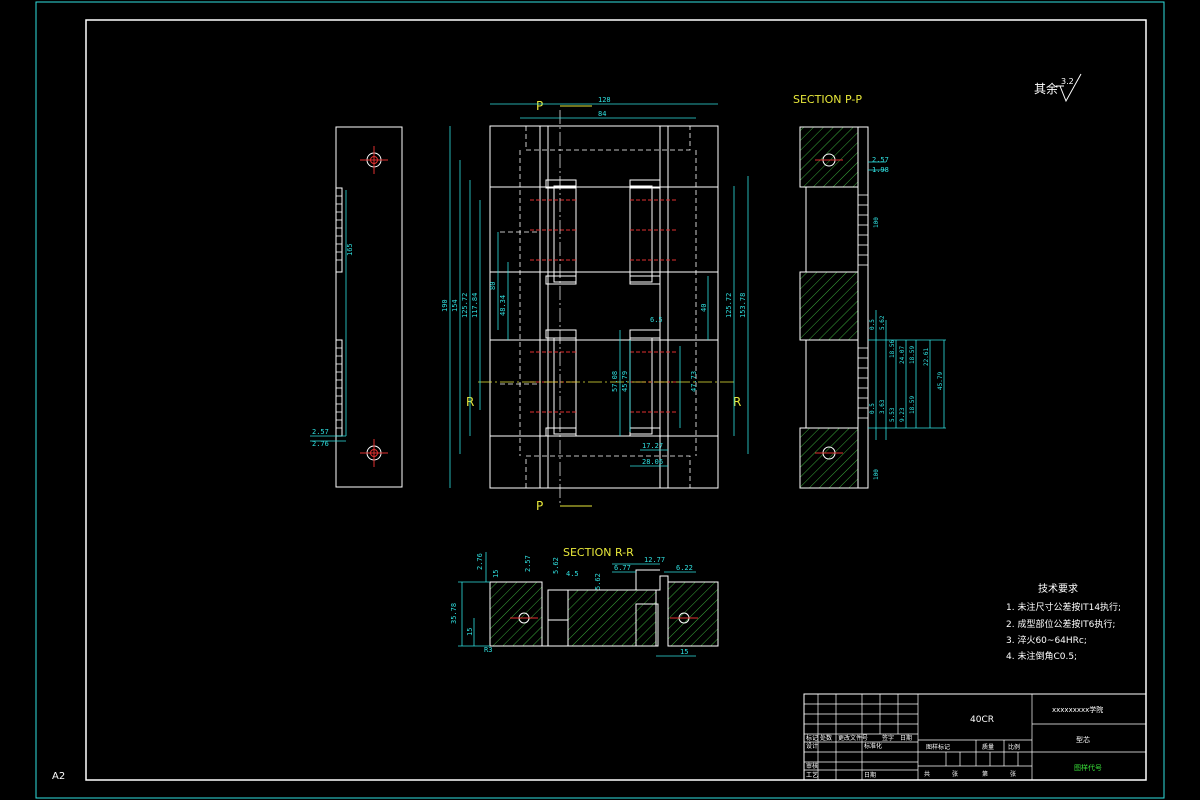 The image size is (1200, 800). What do you see at coordinates (938, 747) in the screenshot?
I see `svg-text: 图样标记` at bounding box center [938, 747].